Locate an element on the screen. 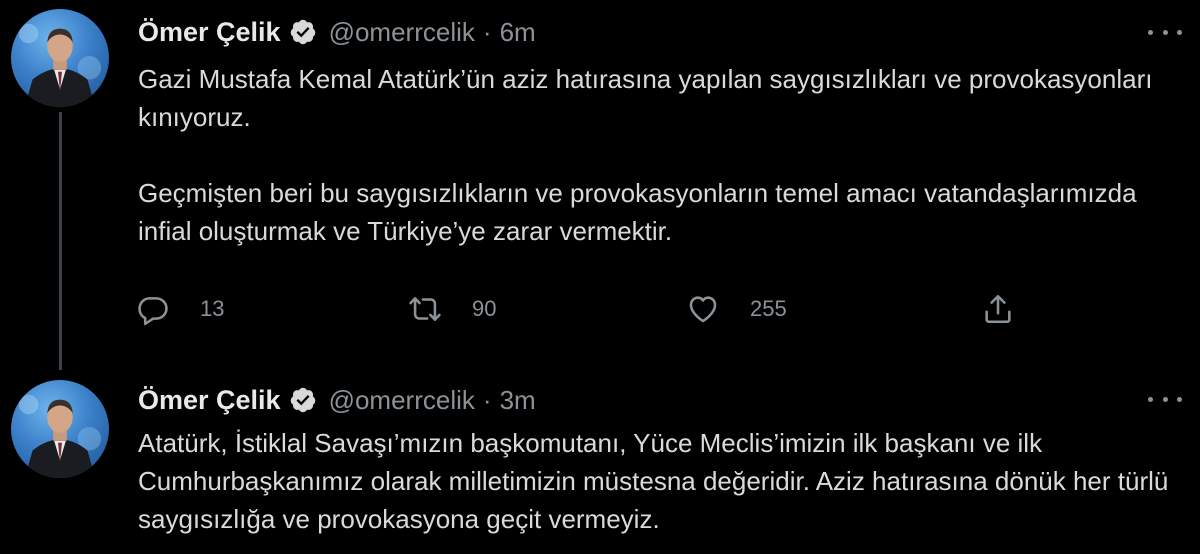 The height and width of the screenshot is (554, 1200). retweet-icon is located at coordinates (425, 309).